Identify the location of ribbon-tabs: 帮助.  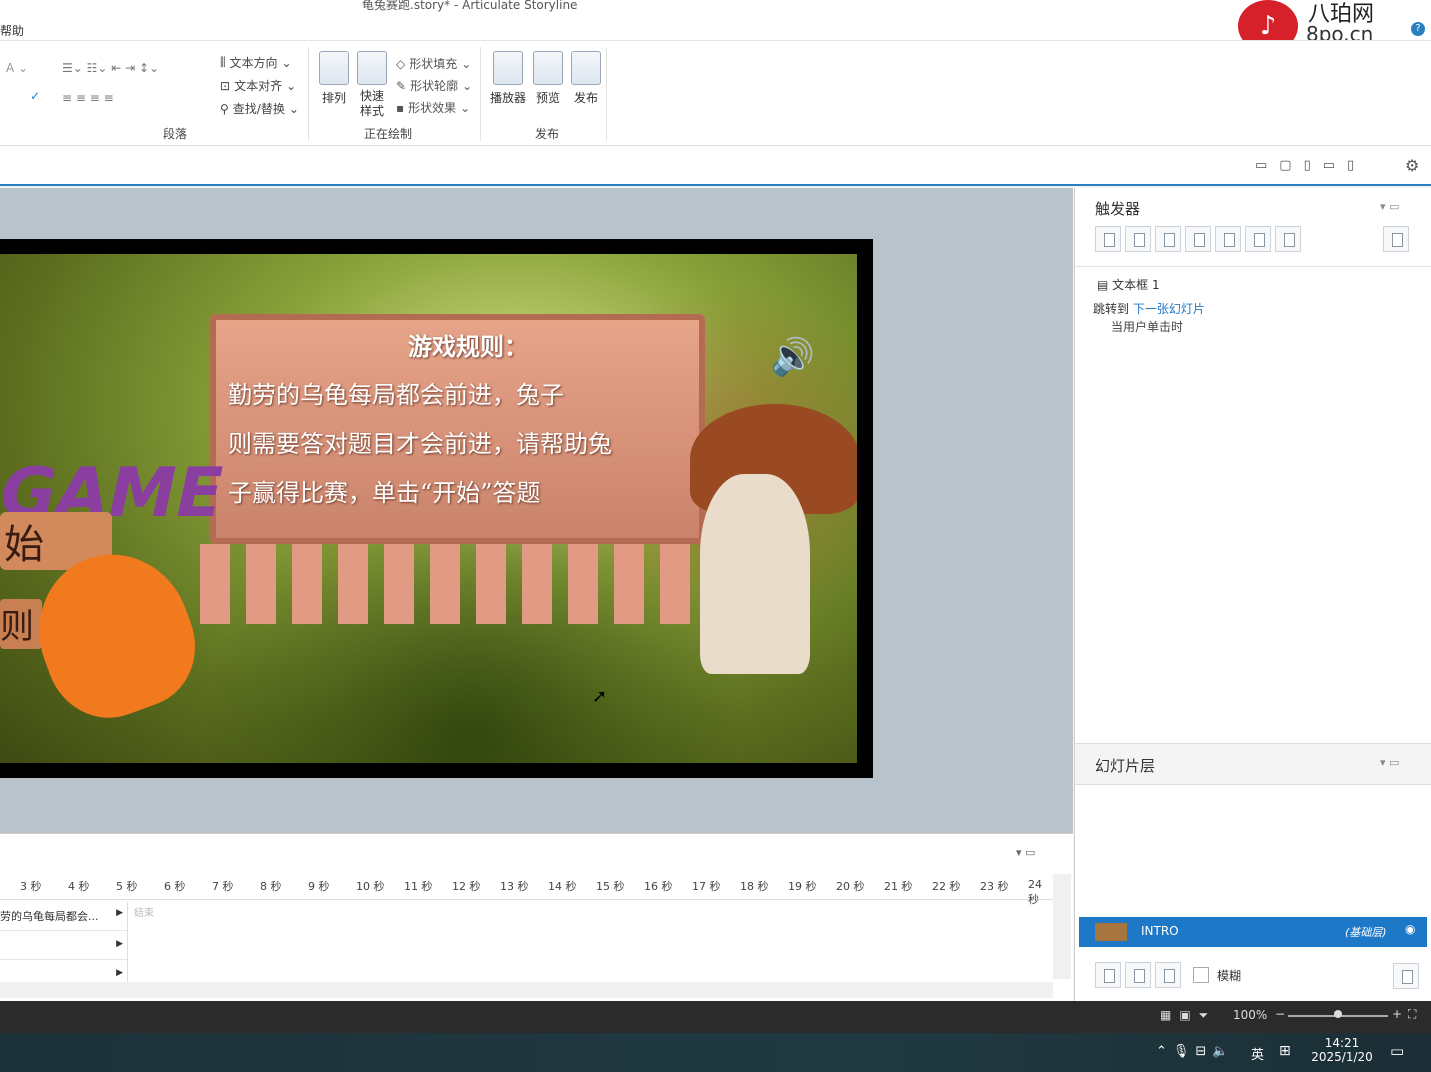
(715, 30).